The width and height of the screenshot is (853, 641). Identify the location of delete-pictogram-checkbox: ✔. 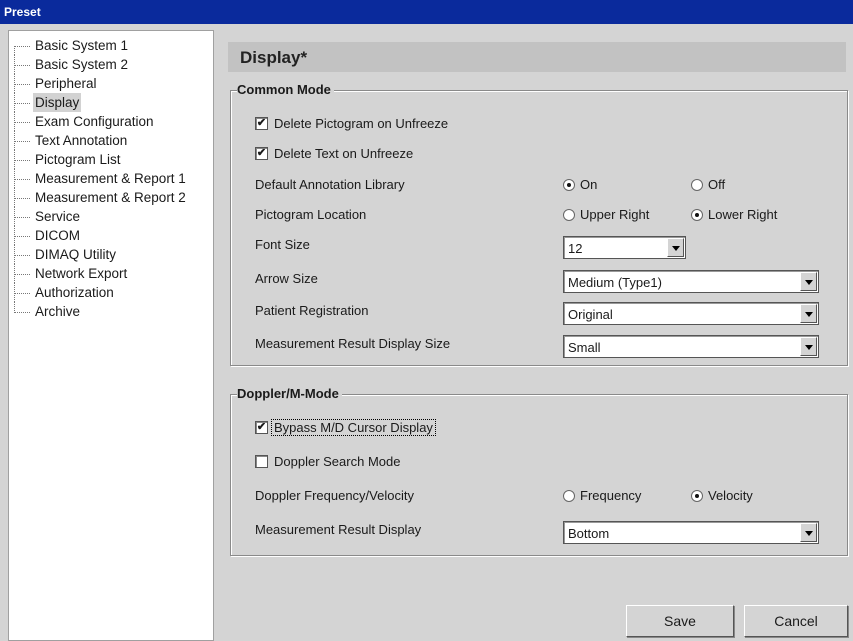
(261, 123).